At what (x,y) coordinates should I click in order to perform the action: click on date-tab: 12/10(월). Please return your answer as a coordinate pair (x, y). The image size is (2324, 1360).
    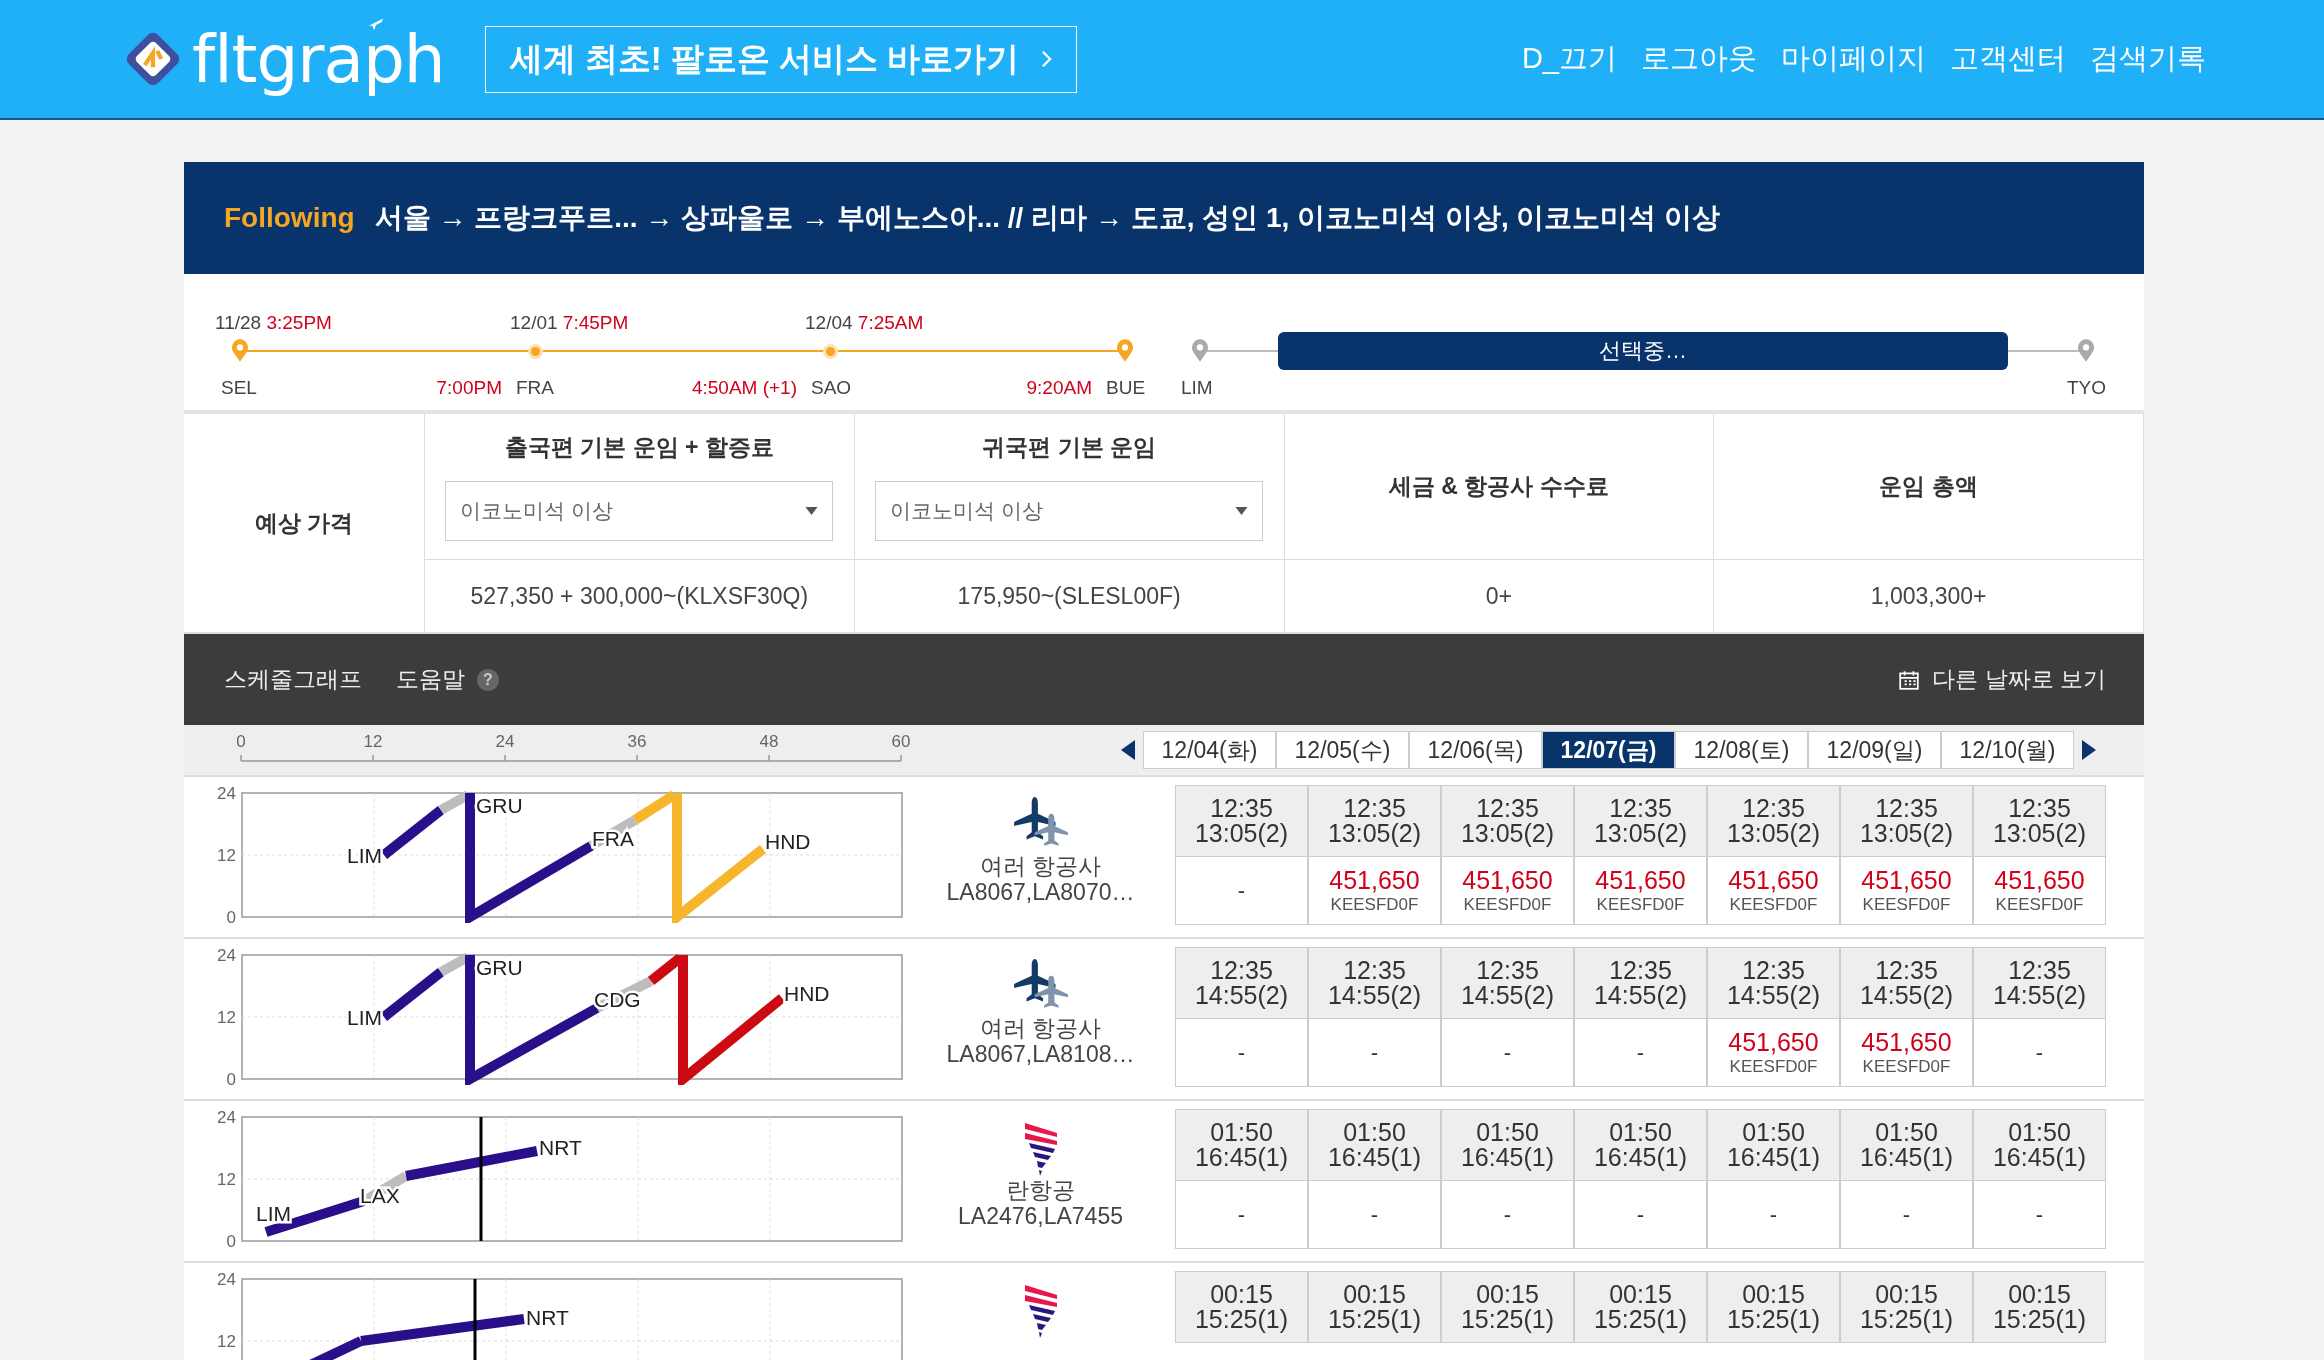
    Looking at the image, I should click on (2007, 750).